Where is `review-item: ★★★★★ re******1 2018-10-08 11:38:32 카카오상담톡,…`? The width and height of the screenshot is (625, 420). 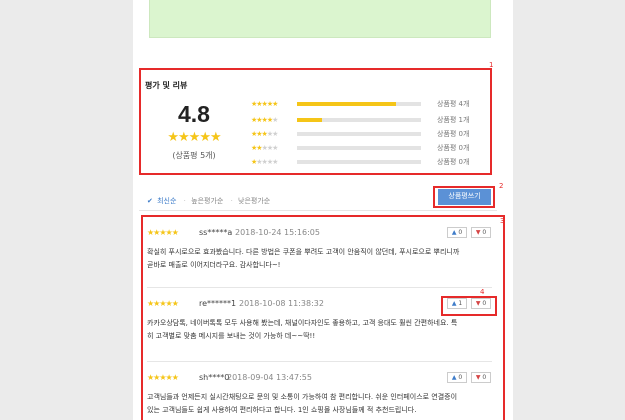 review-item: ★★★★★ re******1 2018-10-08 11:38:32 카카오상담톡,… is located at coordinates (319, 328).